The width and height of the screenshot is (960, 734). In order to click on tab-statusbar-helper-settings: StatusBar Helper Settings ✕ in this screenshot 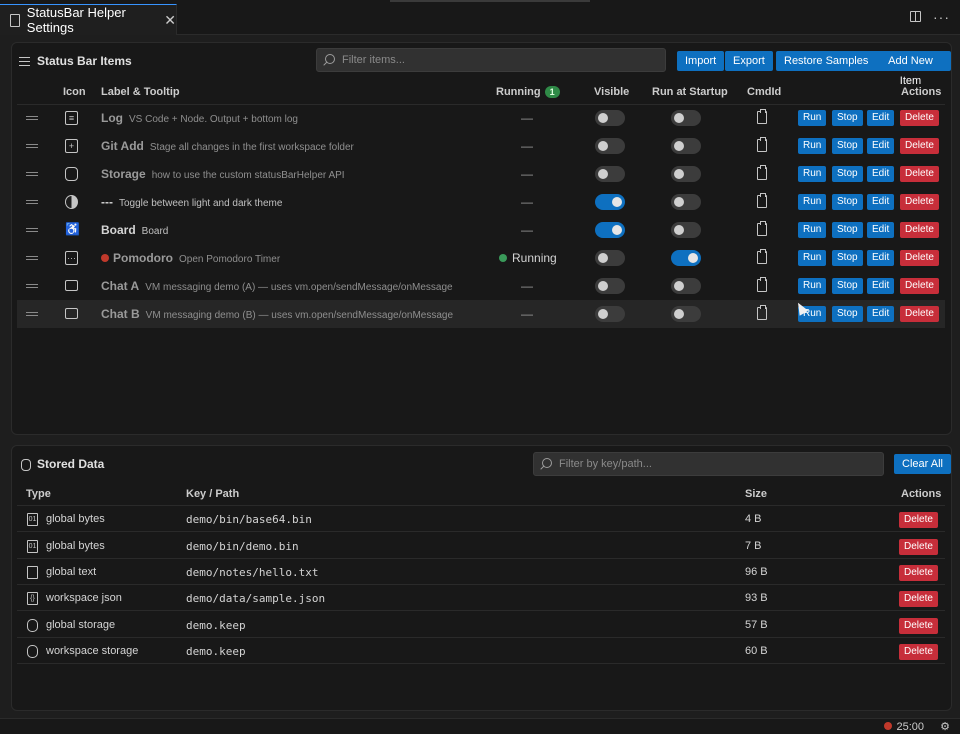, I will do `click(88, 19)`.